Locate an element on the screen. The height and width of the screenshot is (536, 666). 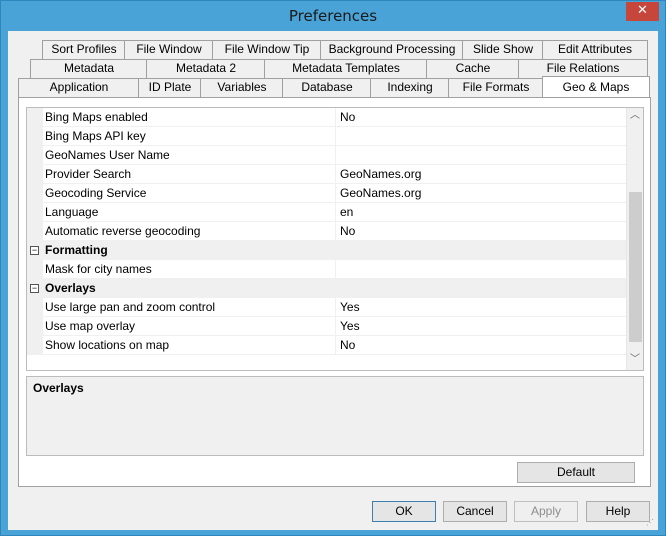
category-label: Formatting is located at coordinates (76, 250).